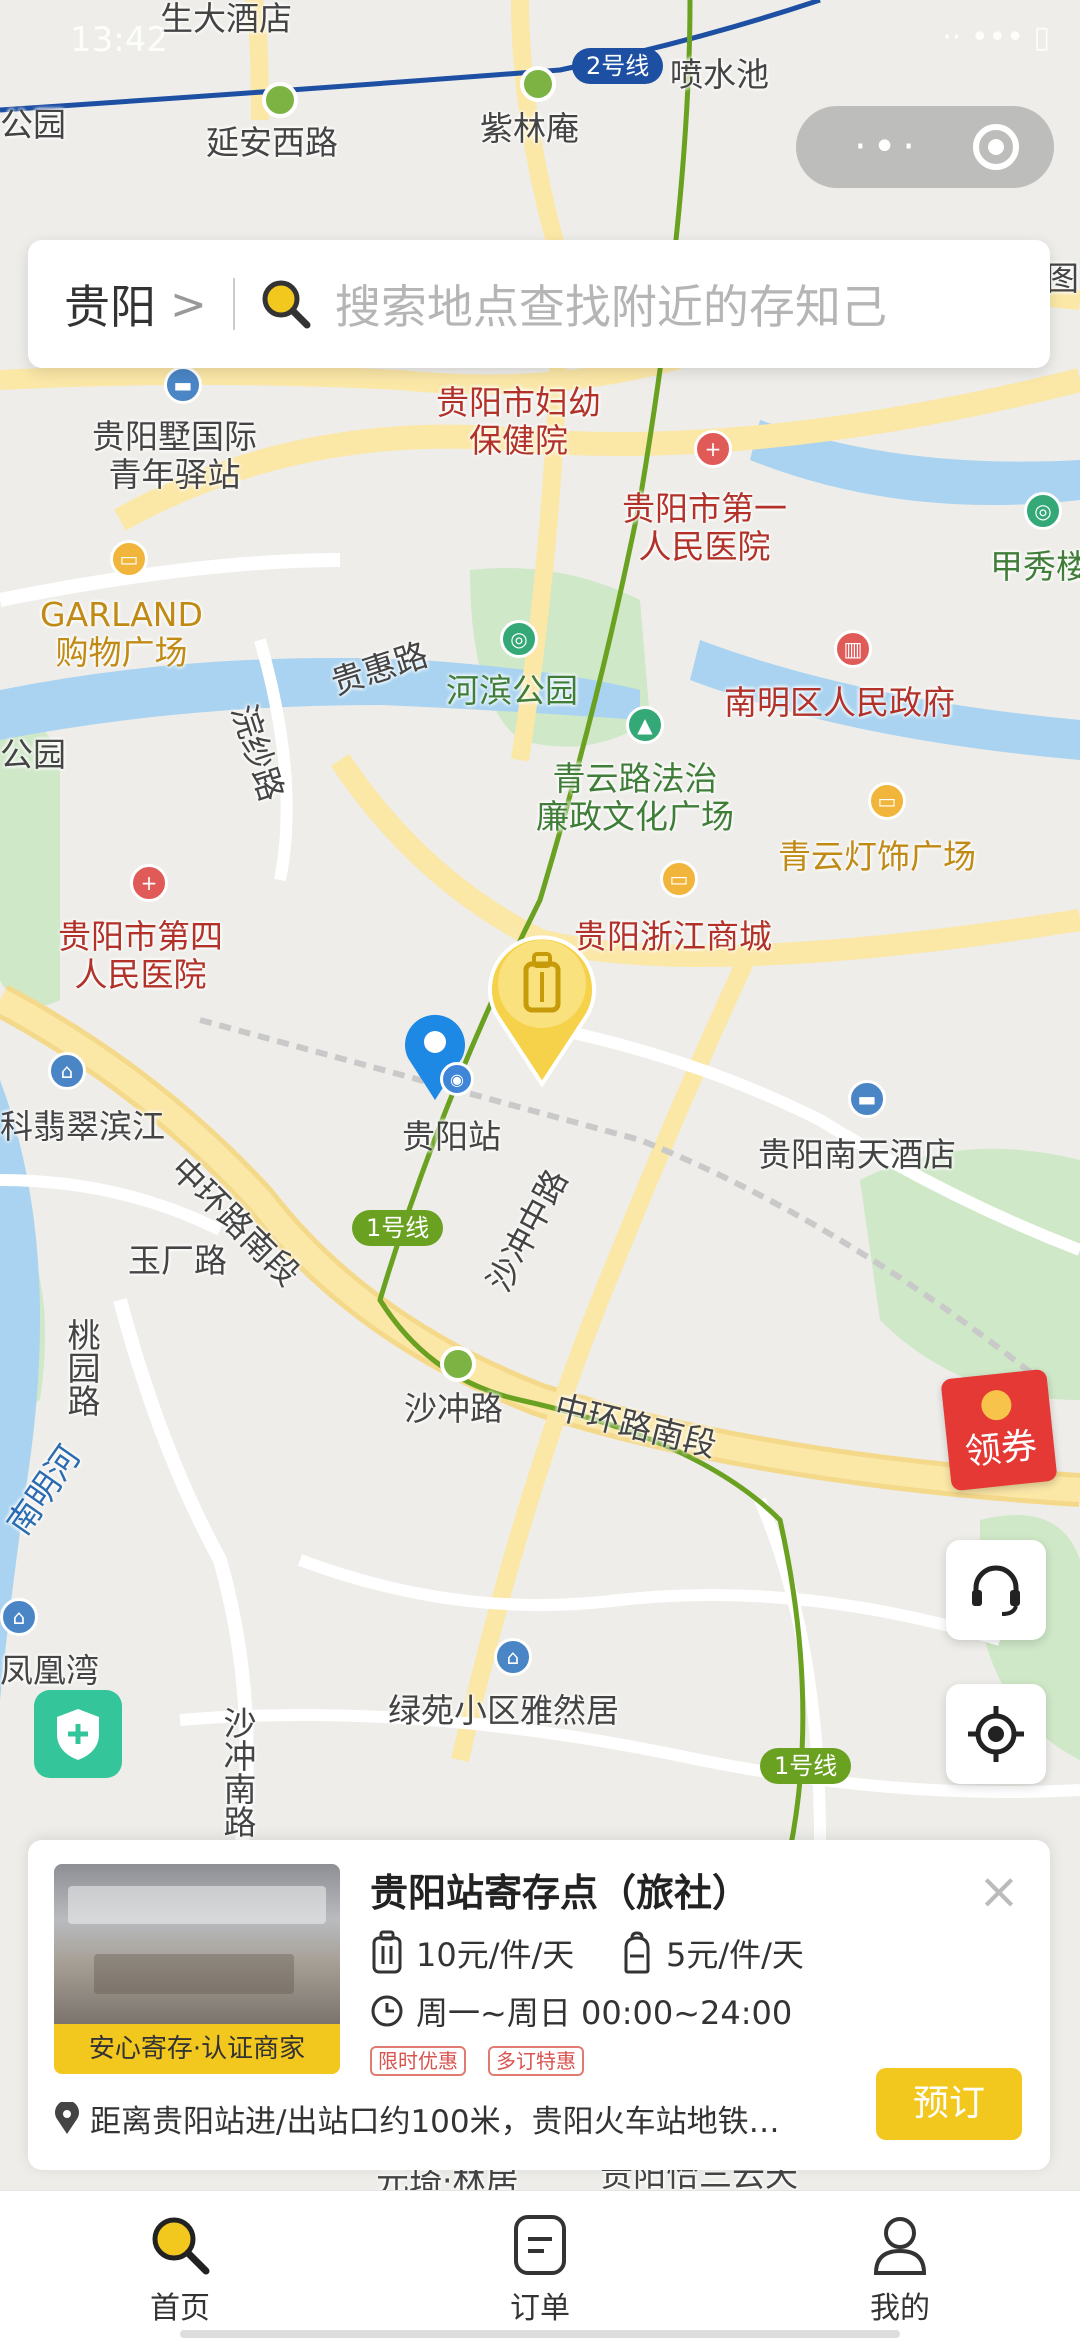  I want to click on storage-photo, so click(197, 1944).